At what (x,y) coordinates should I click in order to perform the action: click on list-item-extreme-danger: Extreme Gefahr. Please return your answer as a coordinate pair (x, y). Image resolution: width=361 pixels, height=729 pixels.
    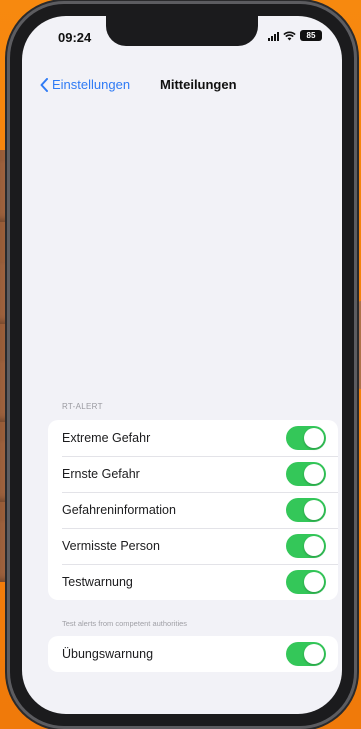
    Looking at the image, I should click on (193, 438).